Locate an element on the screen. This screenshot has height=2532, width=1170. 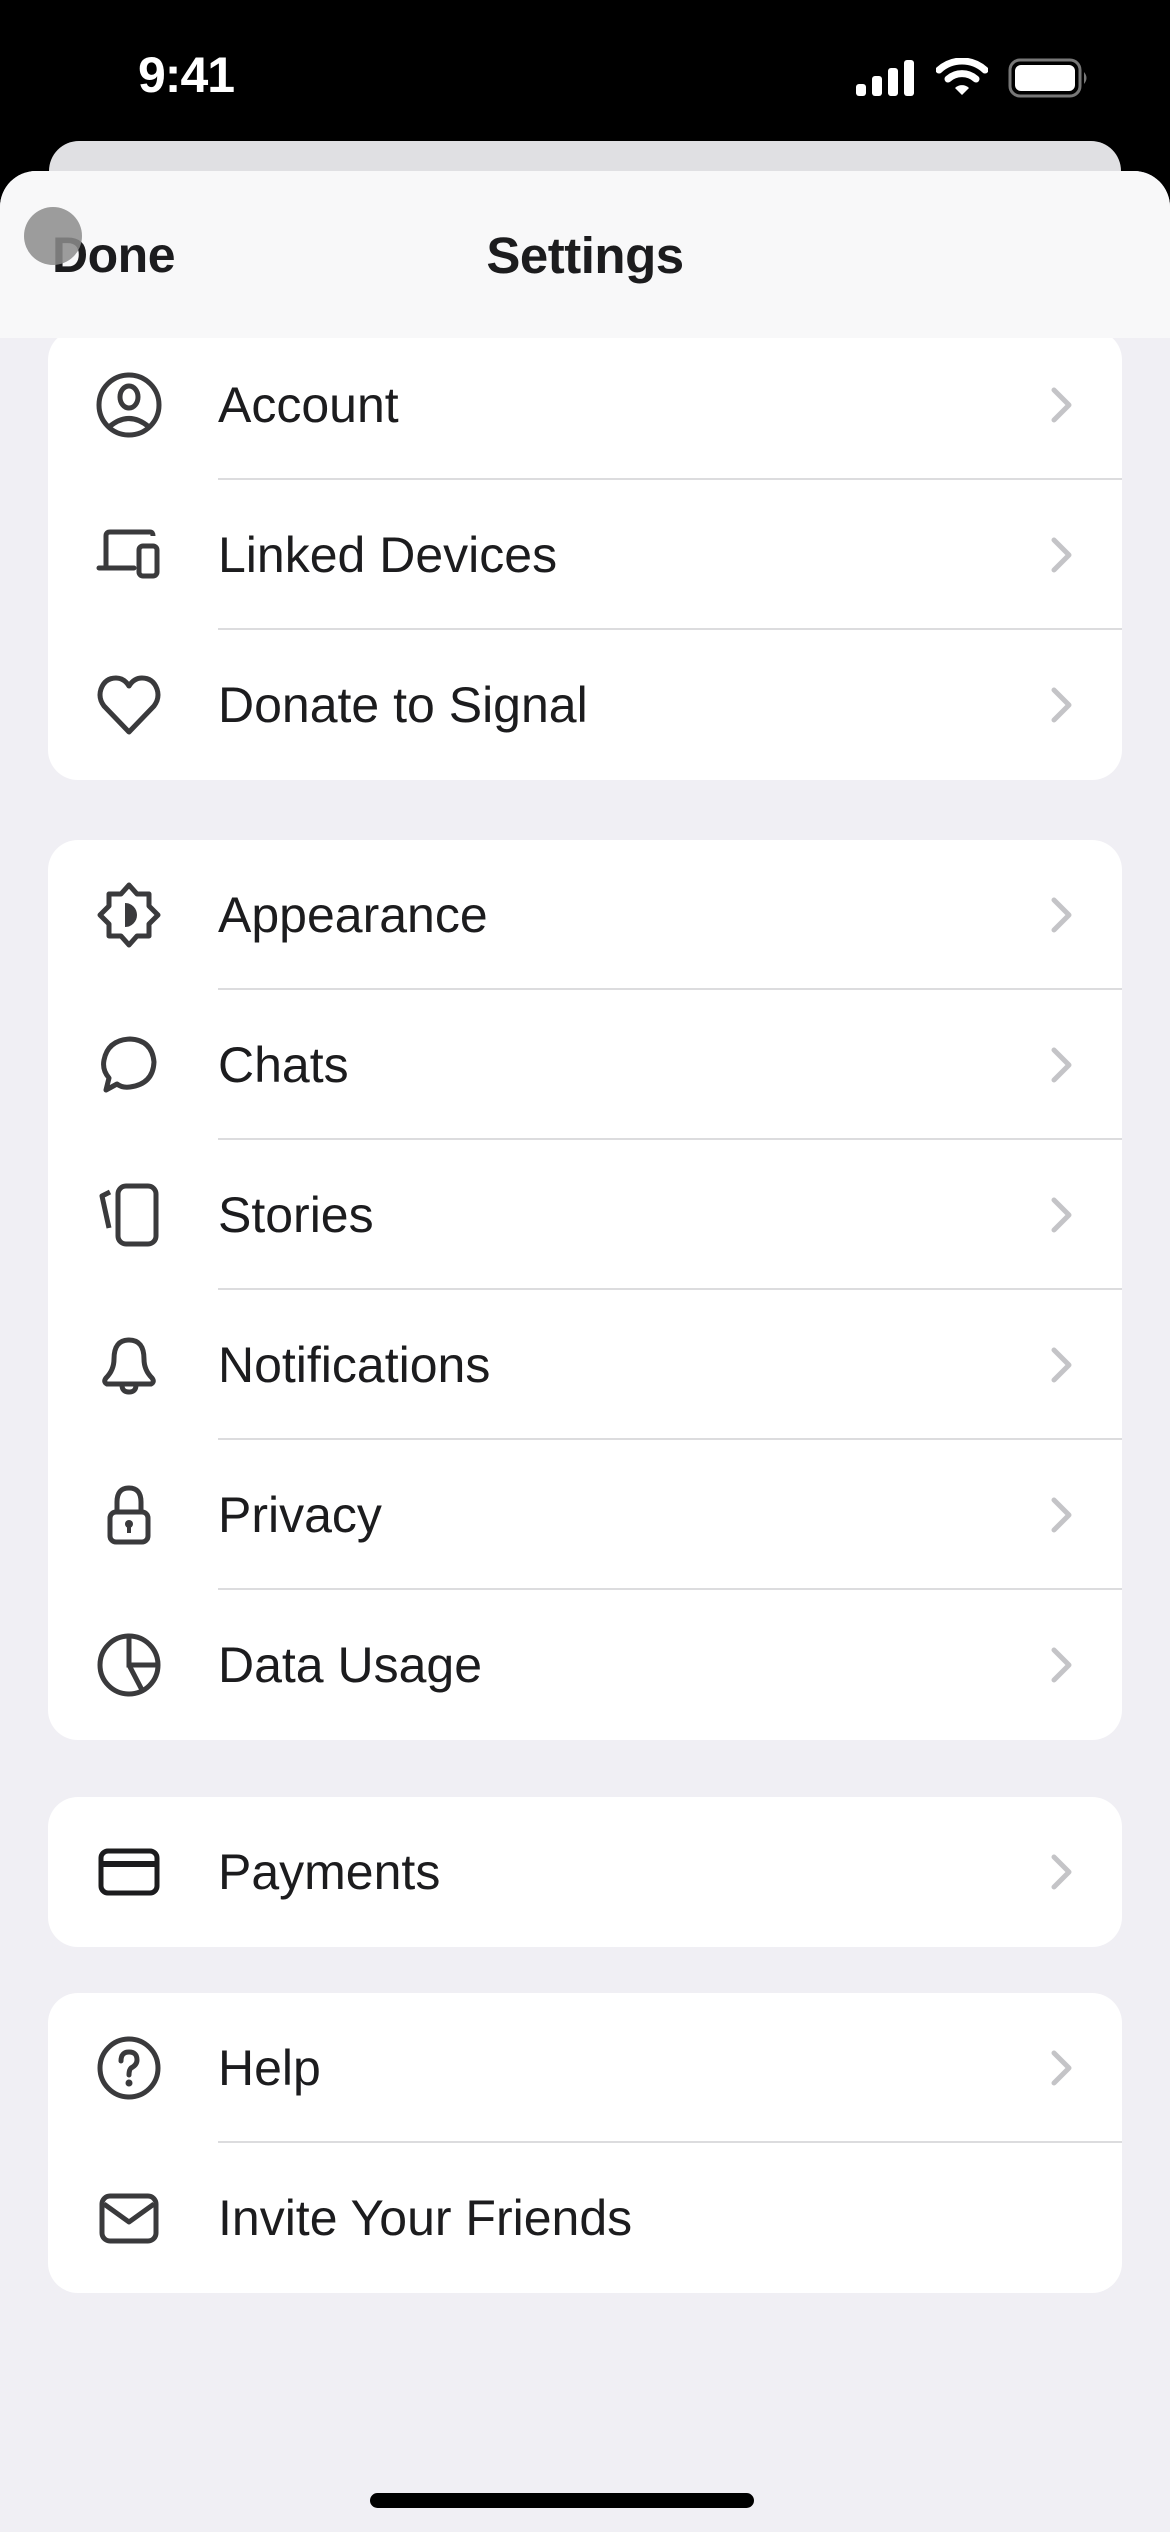
appearance-icon is located at coordinates (129, 915).